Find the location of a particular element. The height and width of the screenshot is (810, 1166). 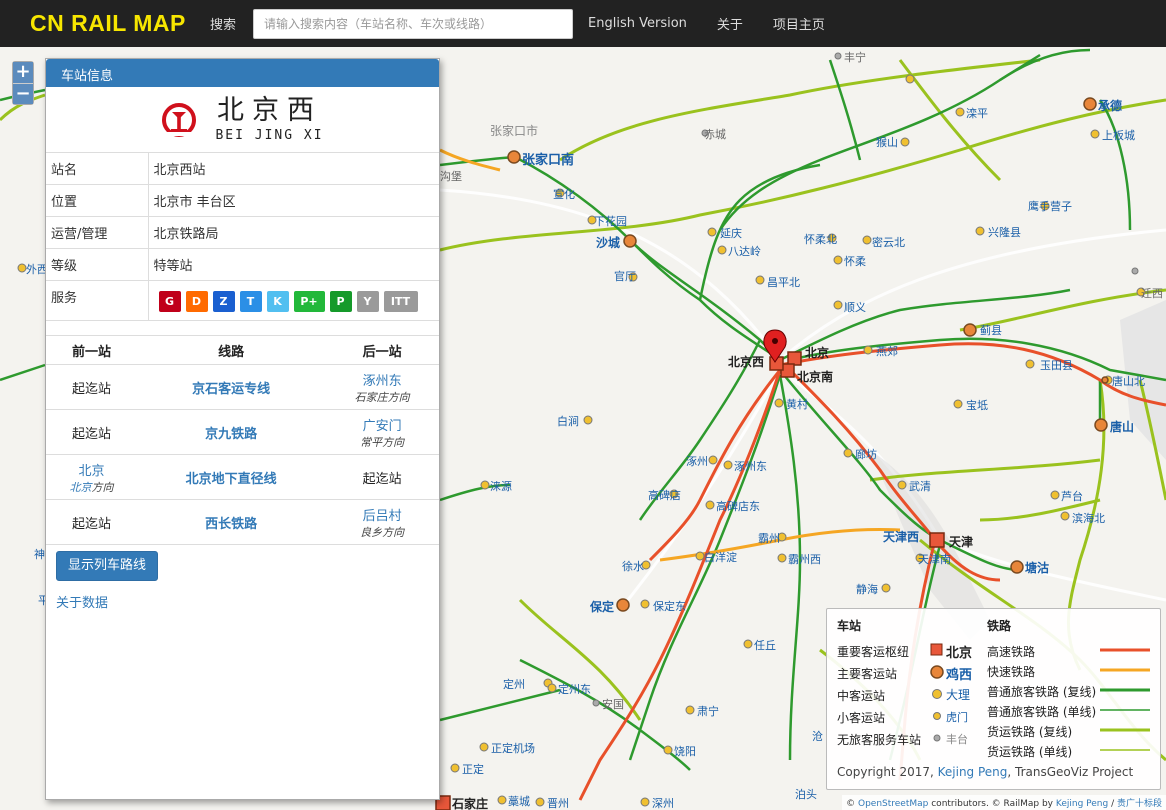

zoom-out-button: − is located at coordinates (23, 93).